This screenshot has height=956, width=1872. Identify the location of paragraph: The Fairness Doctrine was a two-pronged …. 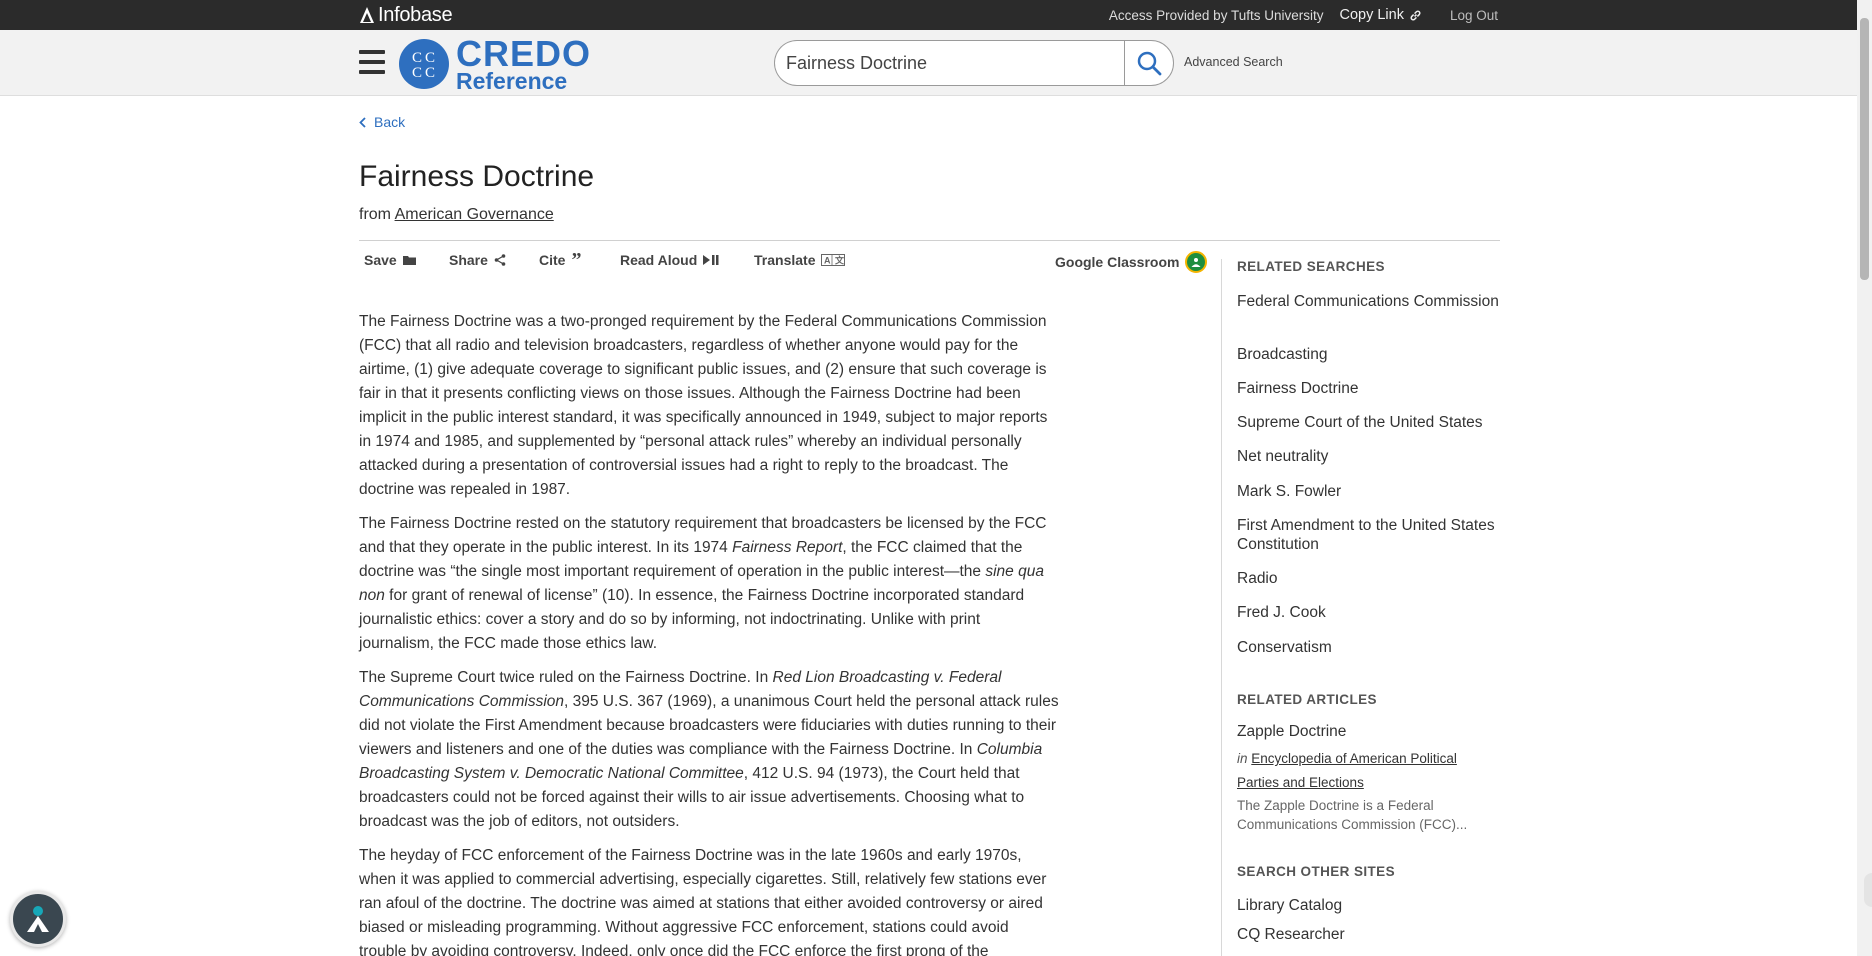
(703, 405).